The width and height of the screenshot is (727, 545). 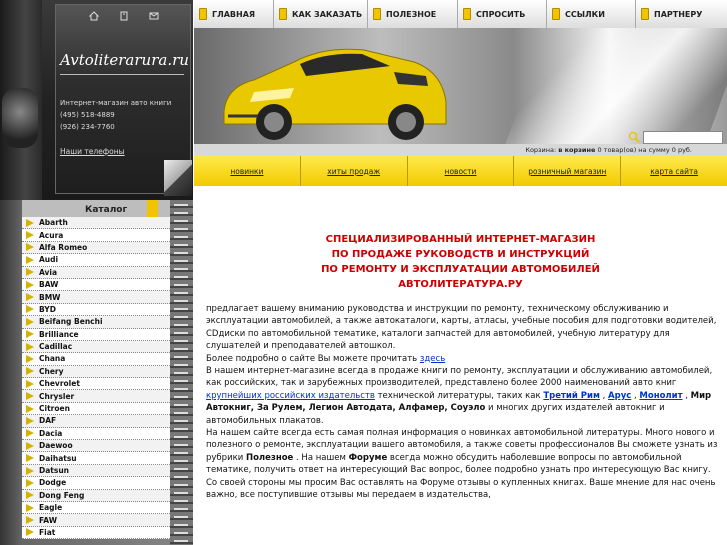 What do you see at coordinates (96, 421) in the screenshot?
I see `catalog-item: DAF` at bounding box center [96, 421].